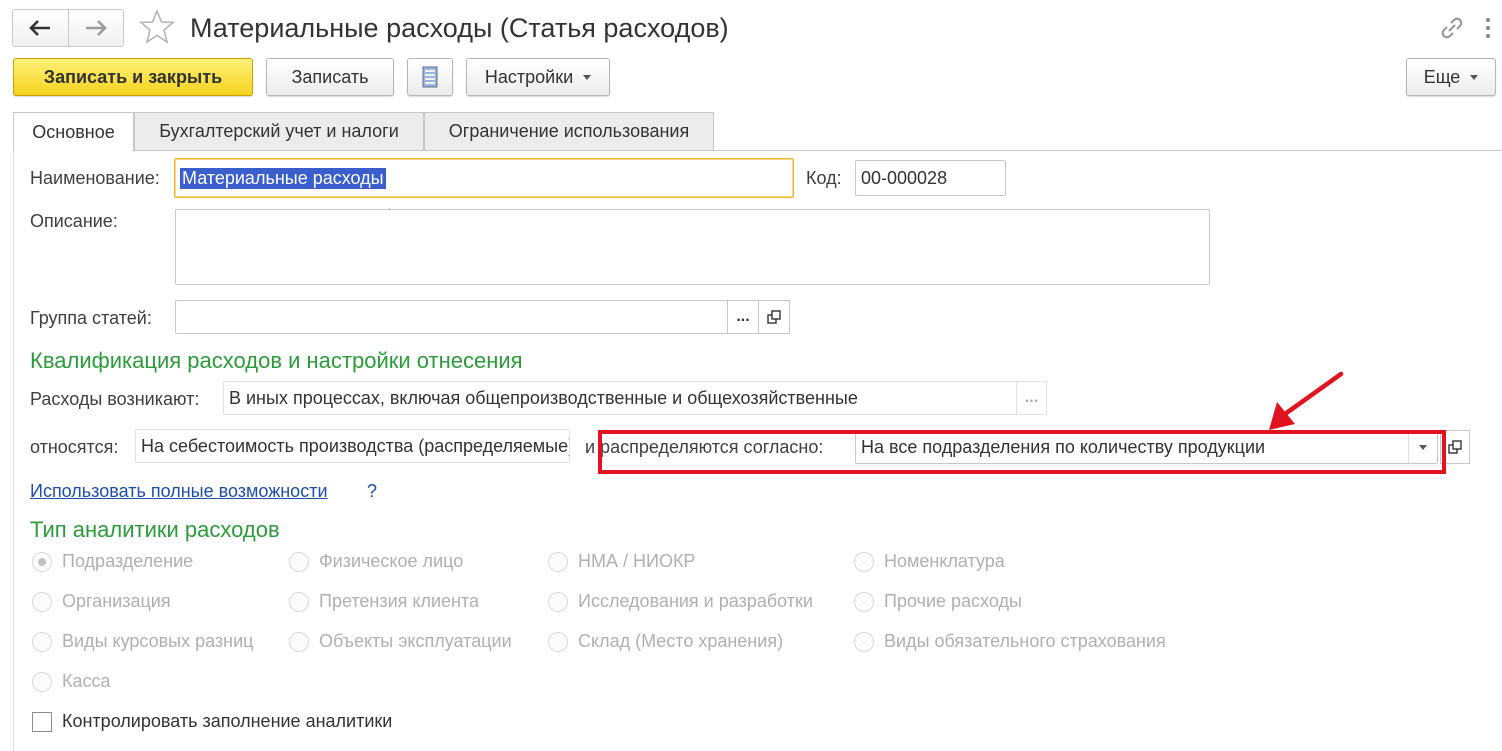  I want to click on link-icon, so click(1452, 28).